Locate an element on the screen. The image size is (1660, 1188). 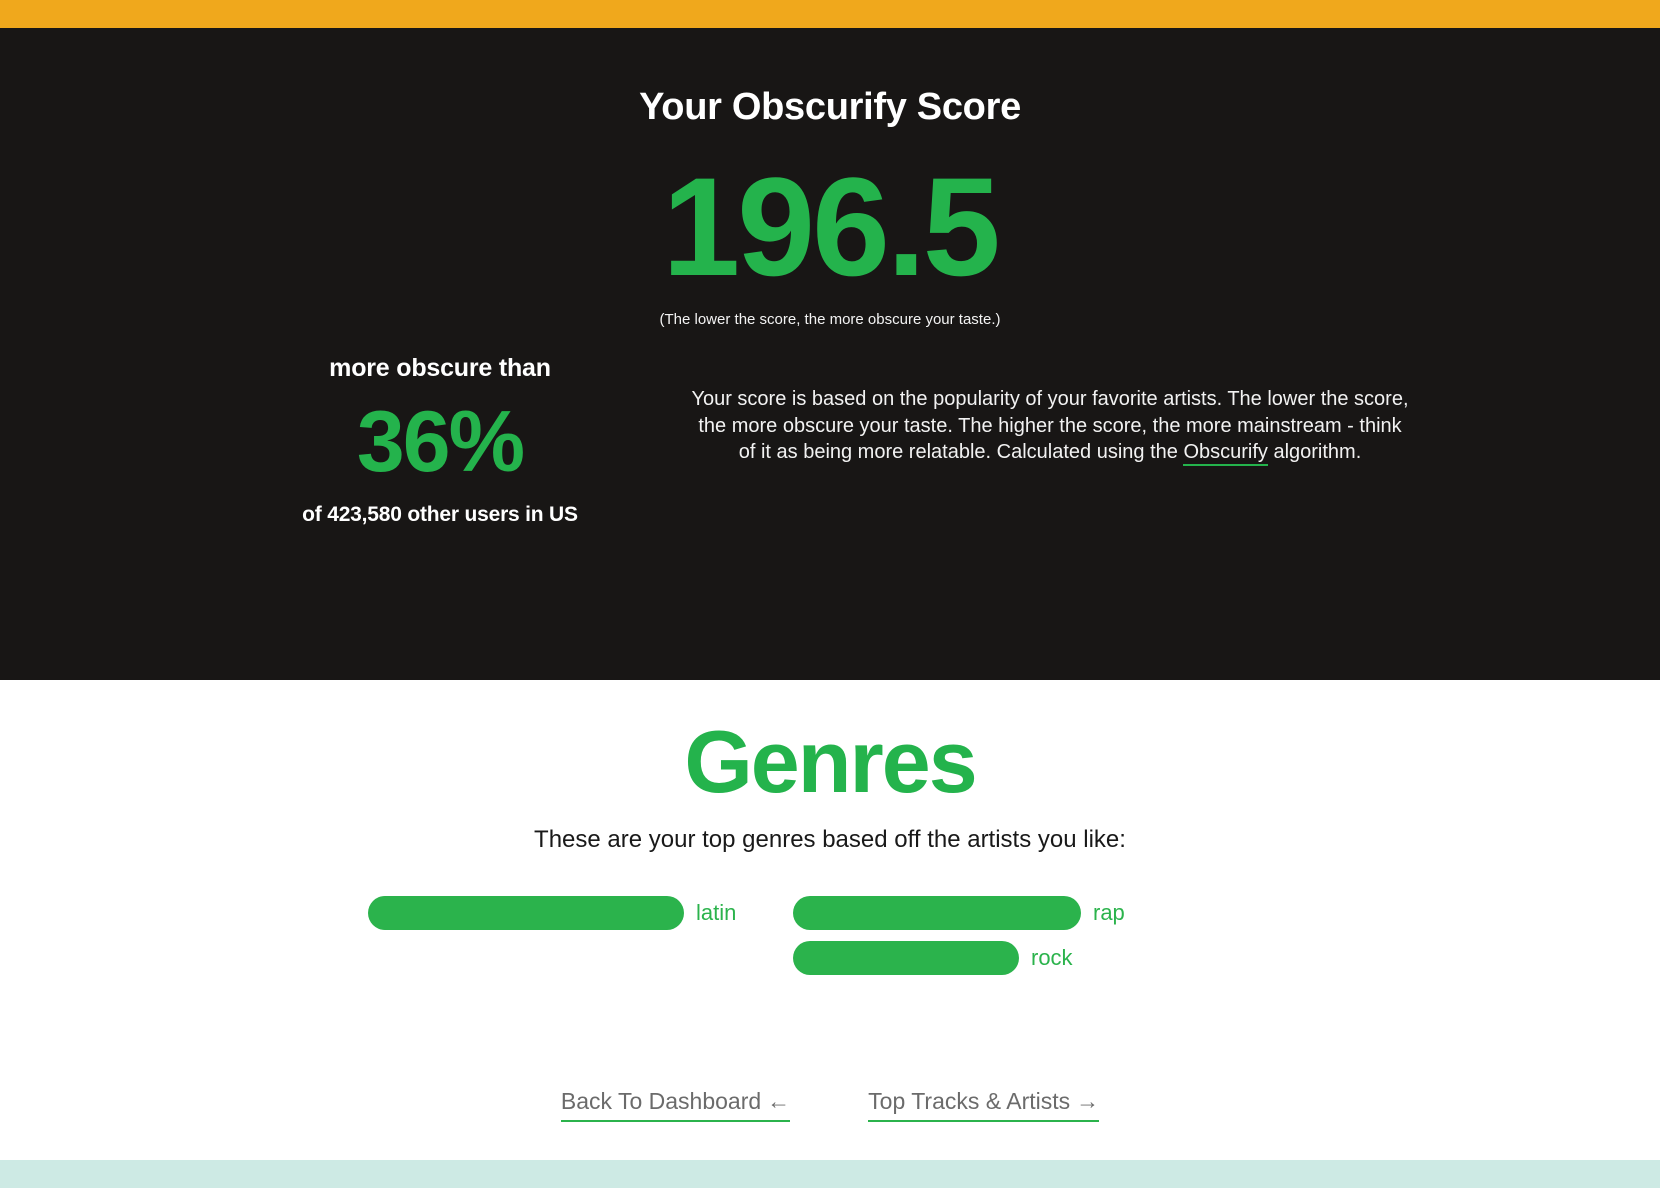
genre-row-rock: rock is located at coordinates (933, 958).